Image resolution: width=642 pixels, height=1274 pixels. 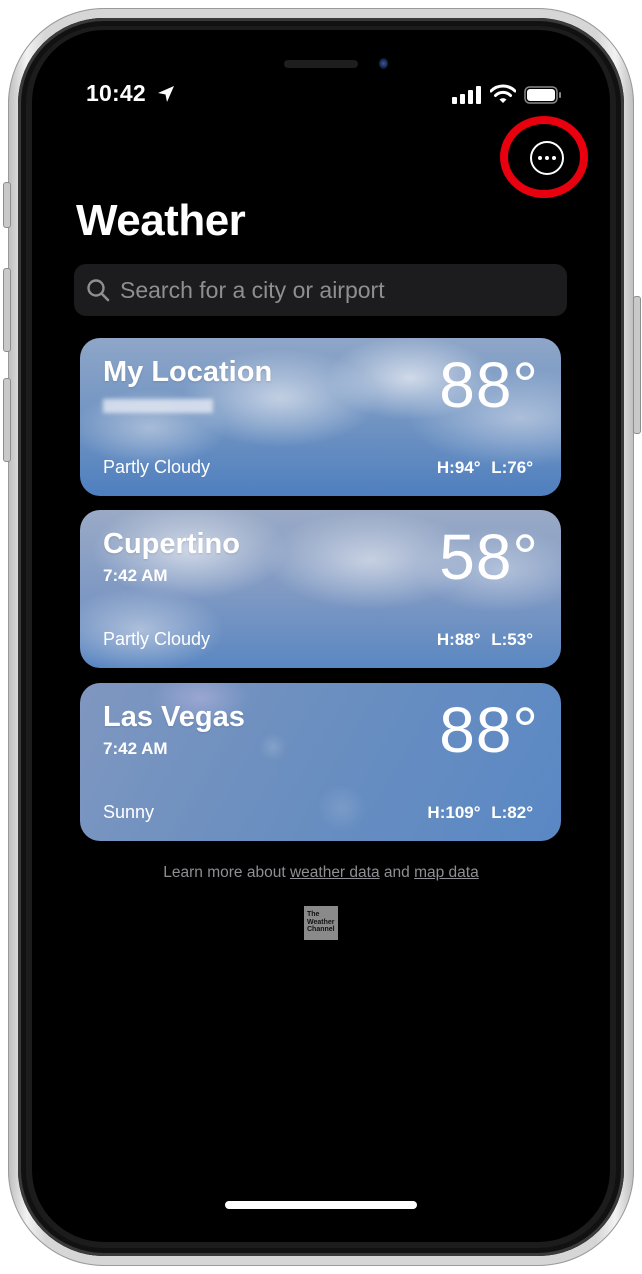 I want to click on side-power-button, so click(x=637, y=365).